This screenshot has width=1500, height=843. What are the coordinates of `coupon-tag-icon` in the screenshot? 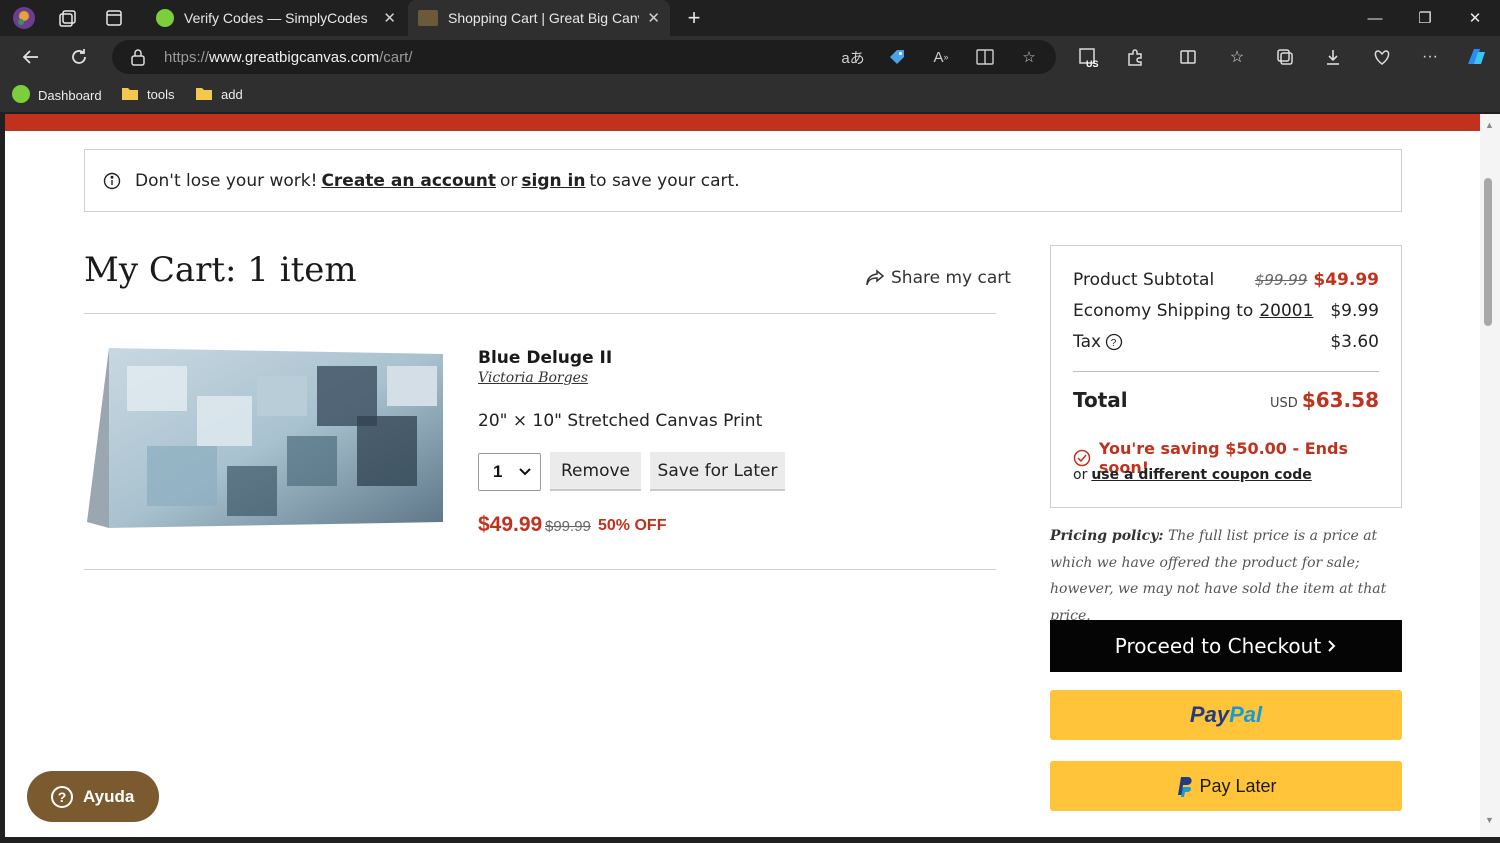 It's located at (897, 57).